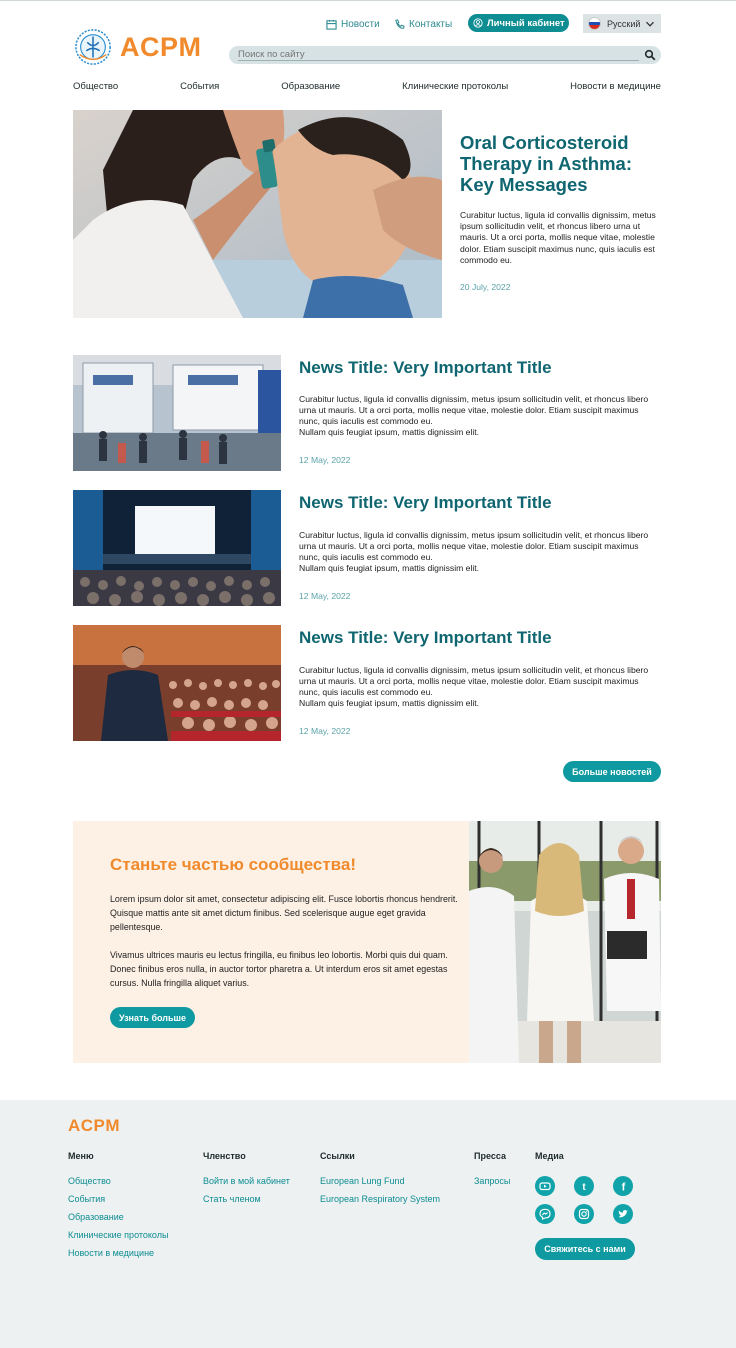  Describe the element at coordinates (93, 47) in the screenshot. I see `logo-emblem-icon` at that location.